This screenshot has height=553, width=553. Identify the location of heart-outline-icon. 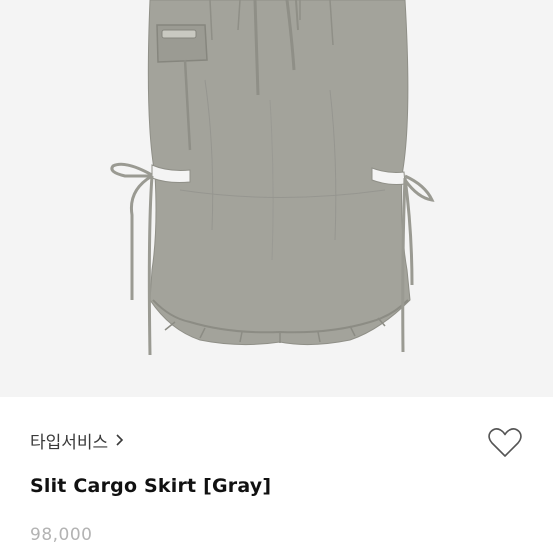
(505, 442).